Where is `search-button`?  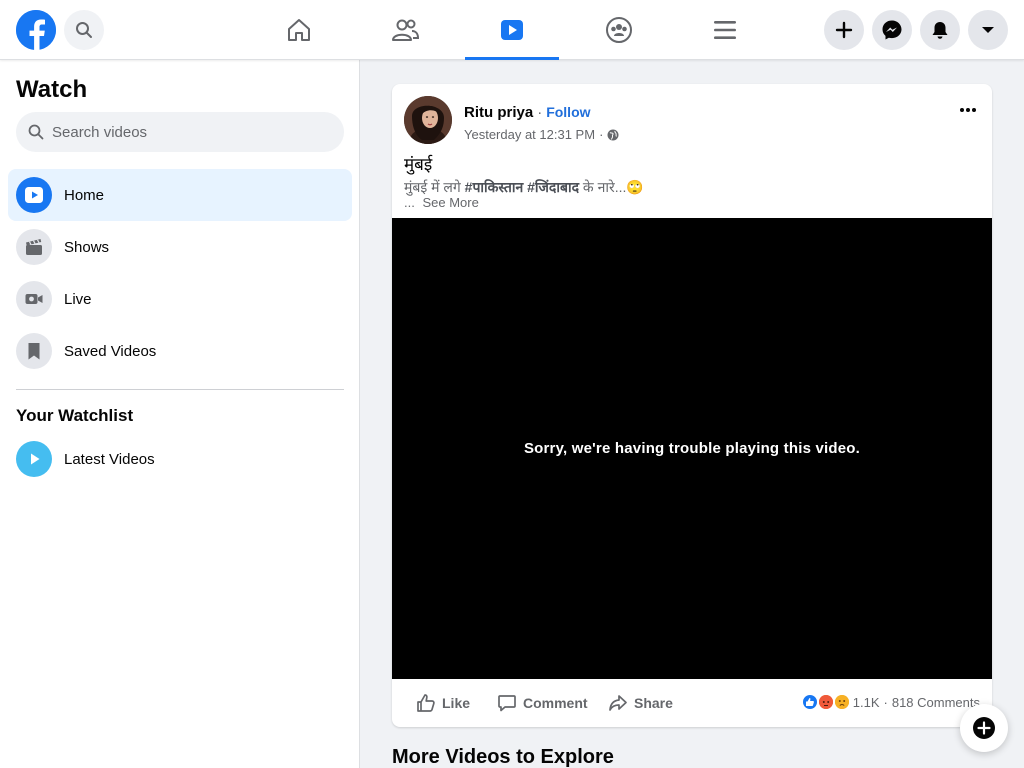
search-button is located at coordinates (84, 30).